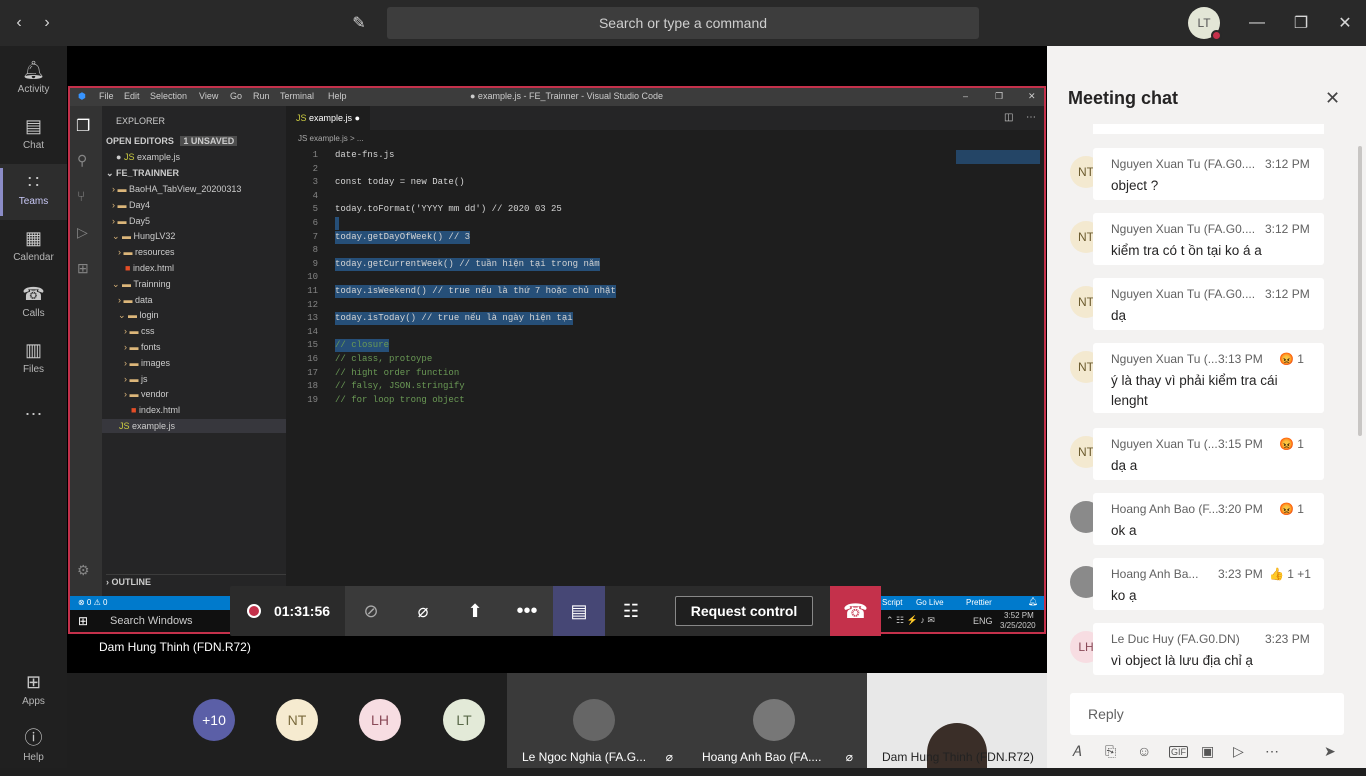 This screenshot has height=776, width=1366. Describe the element at coordinates (254, 611) in the screenshot. I see `record-icon` at that location.